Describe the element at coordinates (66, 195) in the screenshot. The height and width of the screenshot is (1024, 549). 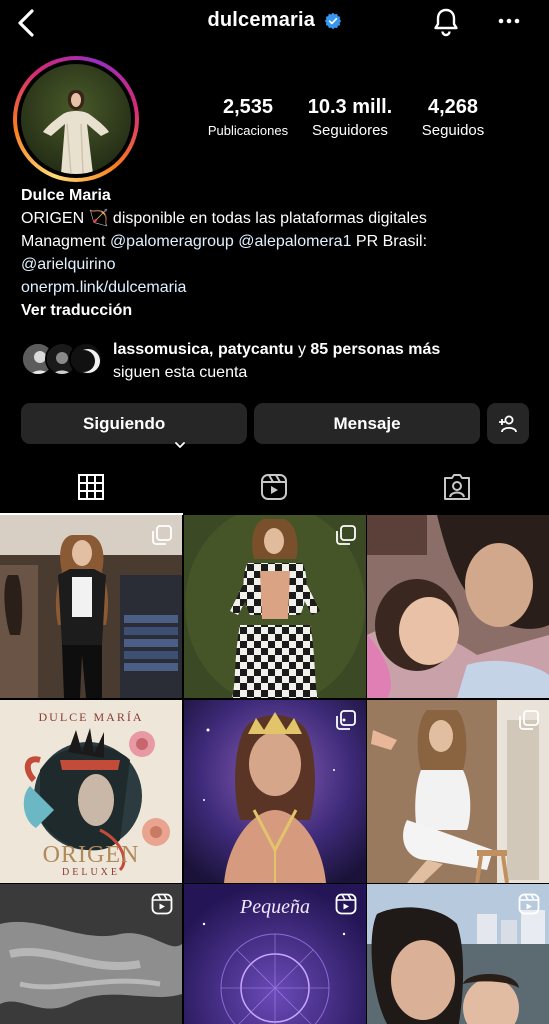
I see `profile-name: Dulce Maria` at that location.